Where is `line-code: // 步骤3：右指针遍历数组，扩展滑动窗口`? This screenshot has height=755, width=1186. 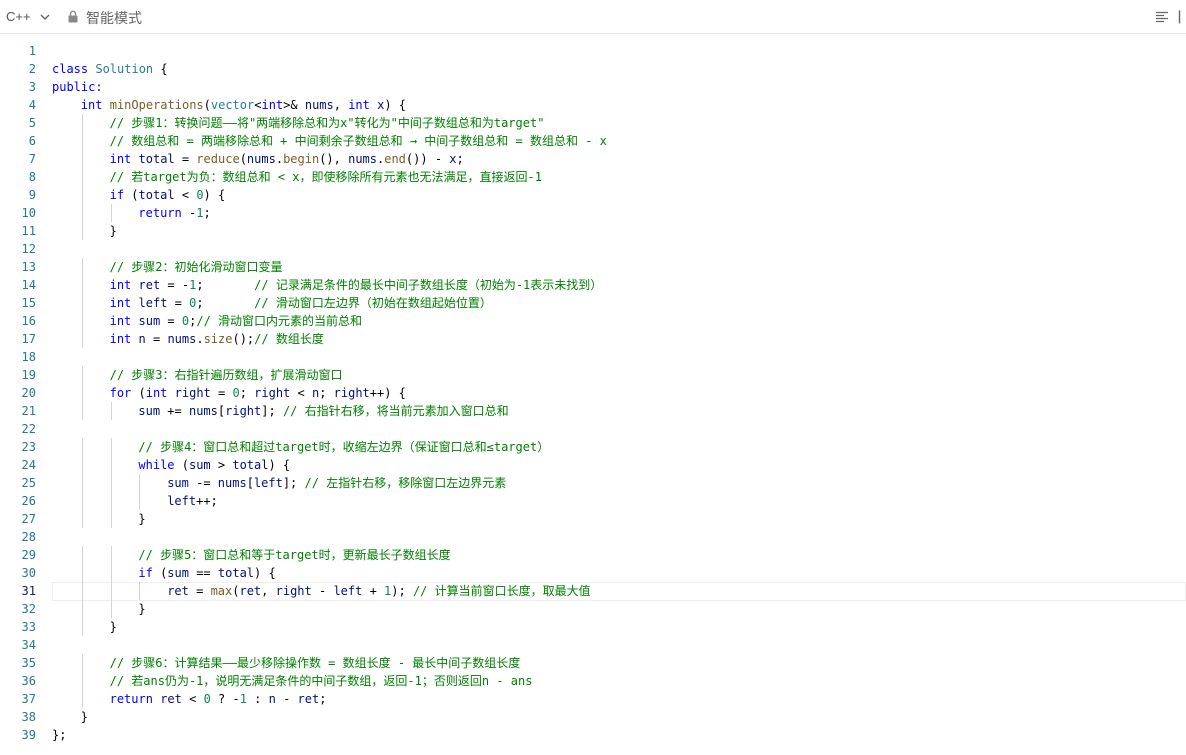 line-code: // 步骤3：右指针遍历数组，扩展滑动窗口 is located at coordinates (226, 375).